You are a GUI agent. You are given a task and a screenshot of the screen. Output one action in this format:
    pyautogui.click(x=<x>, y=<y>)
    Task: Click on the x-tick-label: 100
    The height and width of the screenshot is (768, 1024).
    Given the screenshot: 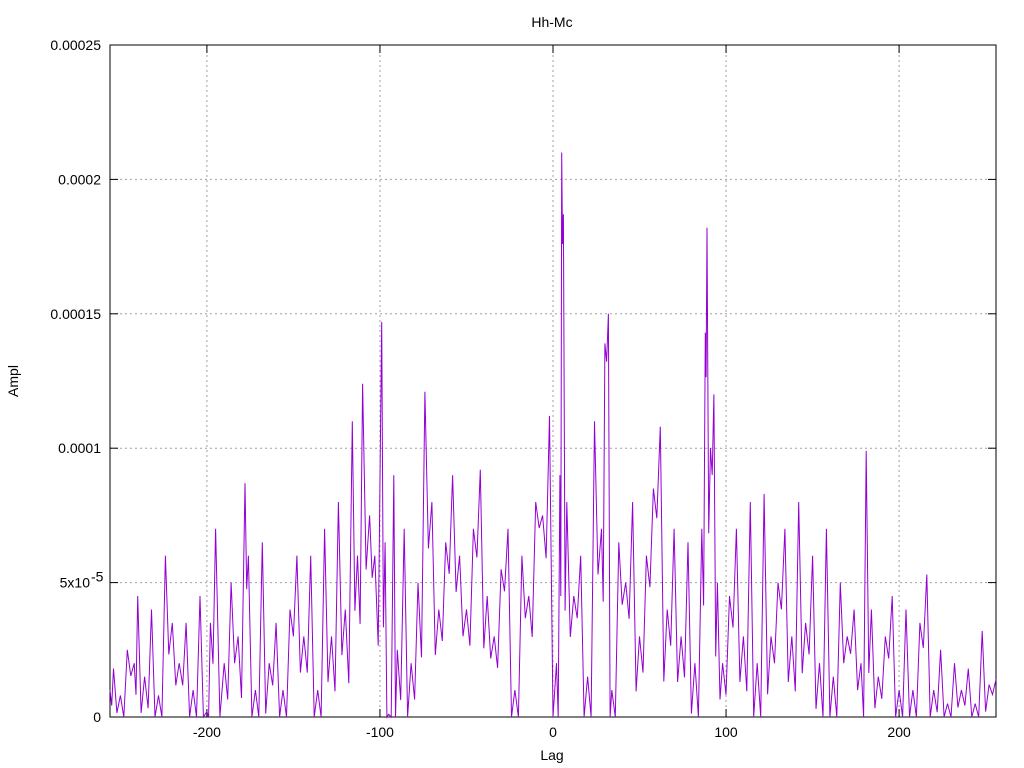 What is the action you would take?
    pyautogui.click(x=726, y=732)
    